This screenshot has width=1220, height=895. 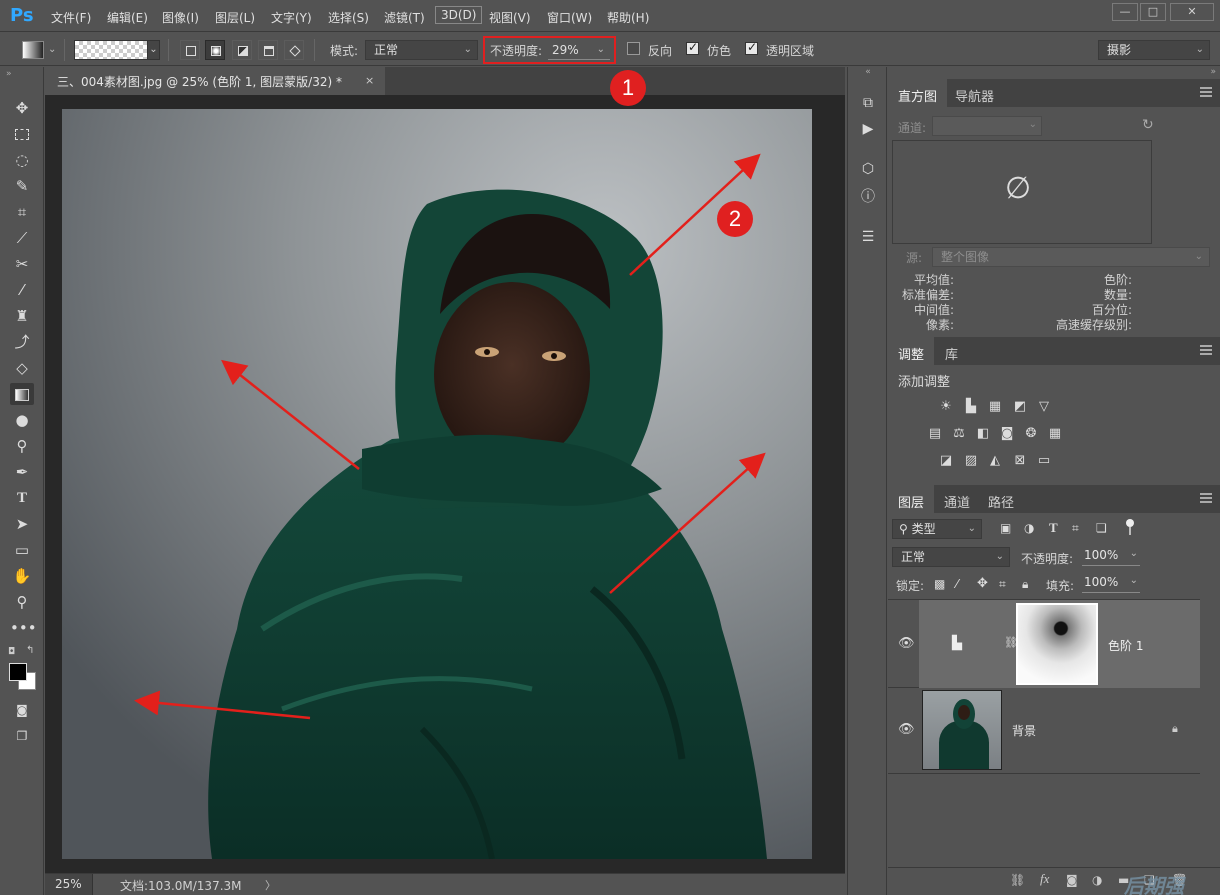 What do you see at coordinates (868, 169) in the screenshot?
I see `3d-panel-icon: ⬡` at bounding box center [868, 169].